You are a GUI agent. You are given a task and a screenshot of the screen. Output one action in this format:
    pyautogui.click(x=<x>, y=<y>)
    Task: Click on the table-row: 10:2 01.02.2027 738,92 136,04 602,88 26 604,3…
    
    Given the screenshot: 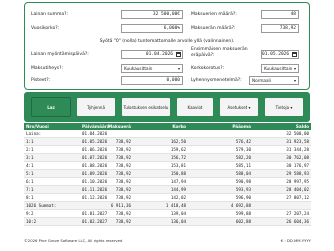 What is the action you would take?
    pyautogui.click(x=167, y=222)
    